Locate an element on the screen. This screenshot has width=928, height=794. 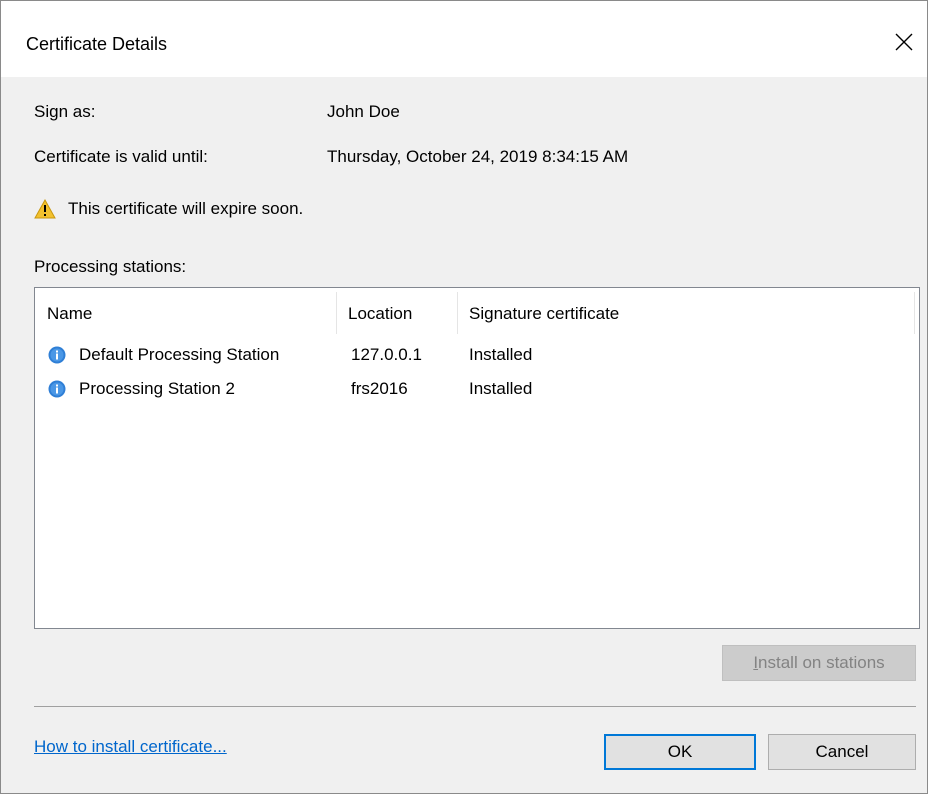
expiry-warning: This certificate will expire soon. is located at coordinates (168, 209).